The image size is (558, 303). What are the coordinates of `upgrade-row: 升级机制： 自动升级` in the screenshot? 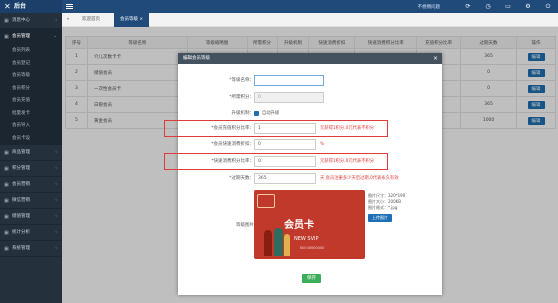 It's located at (255, 113).